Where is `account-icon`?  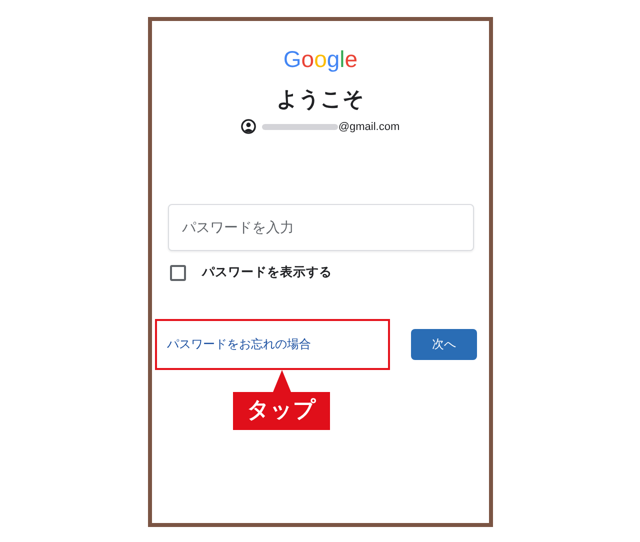
account-icon is located at coordinates (248, 126).